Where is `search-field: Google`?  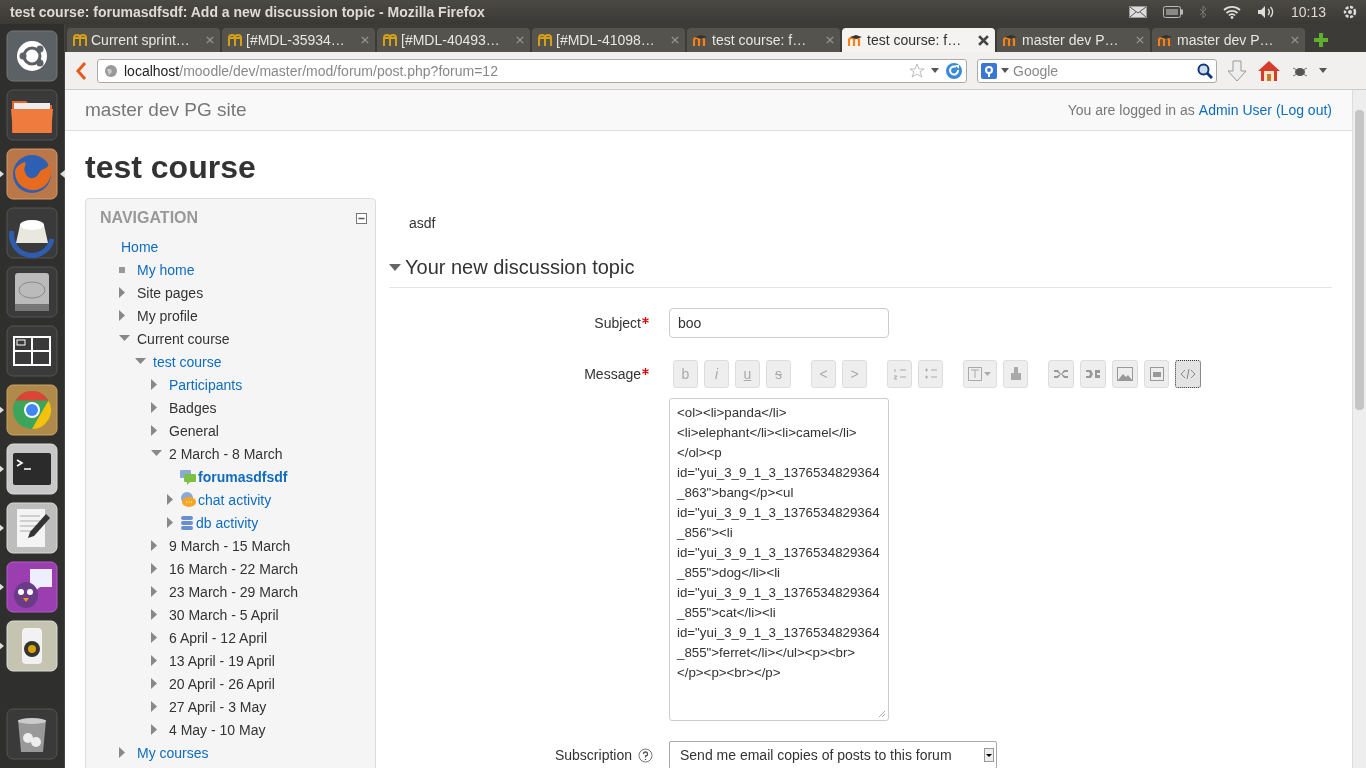 search-field: Google is located at coordinates (1097, 70).